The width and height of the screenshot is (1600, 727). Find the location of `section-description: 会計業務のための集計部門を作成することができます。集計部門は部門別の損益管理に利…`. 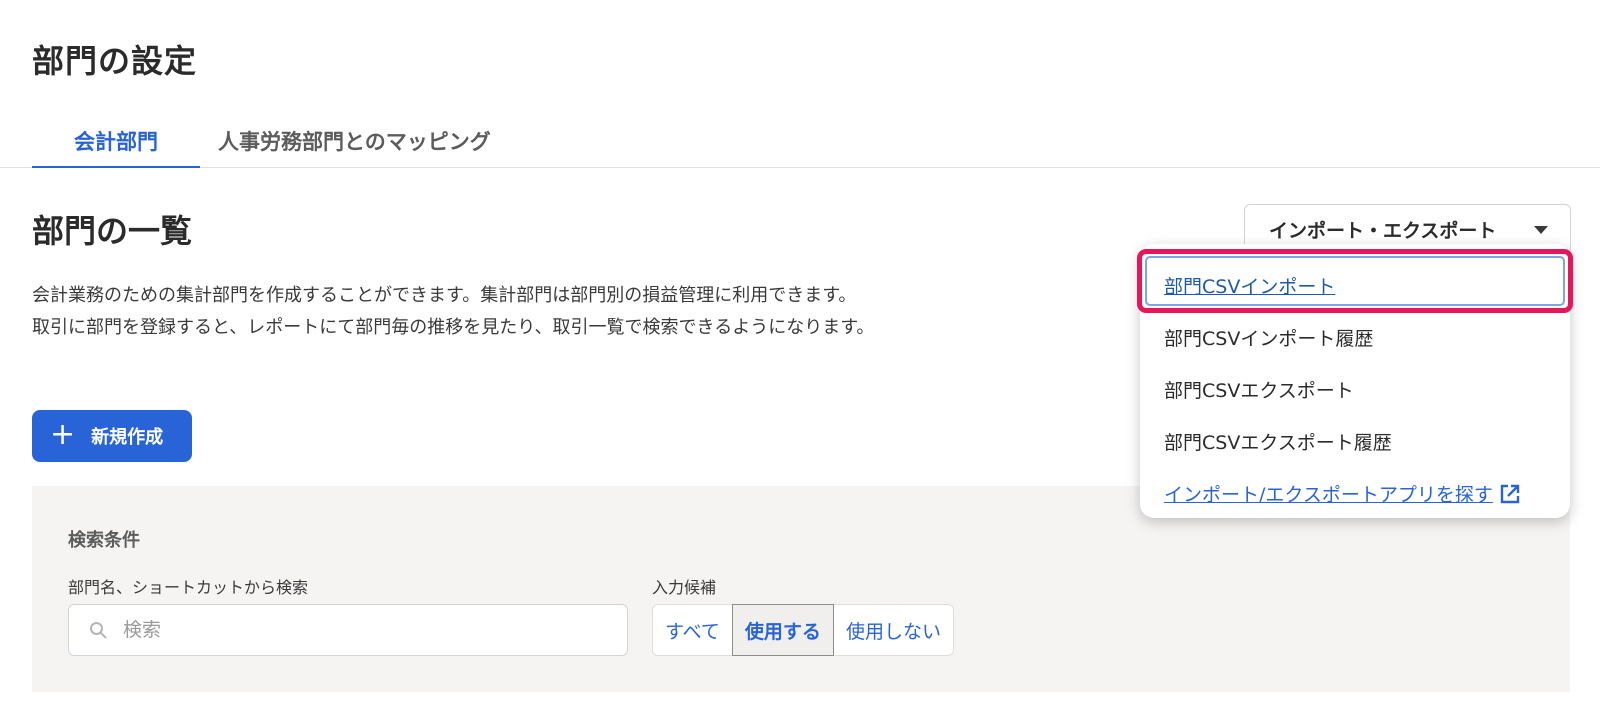

section-description: 会計業務のための集計部門を作成することができます。集計部門は部門別の損益管理に利… is located at coordinates (453, 312).